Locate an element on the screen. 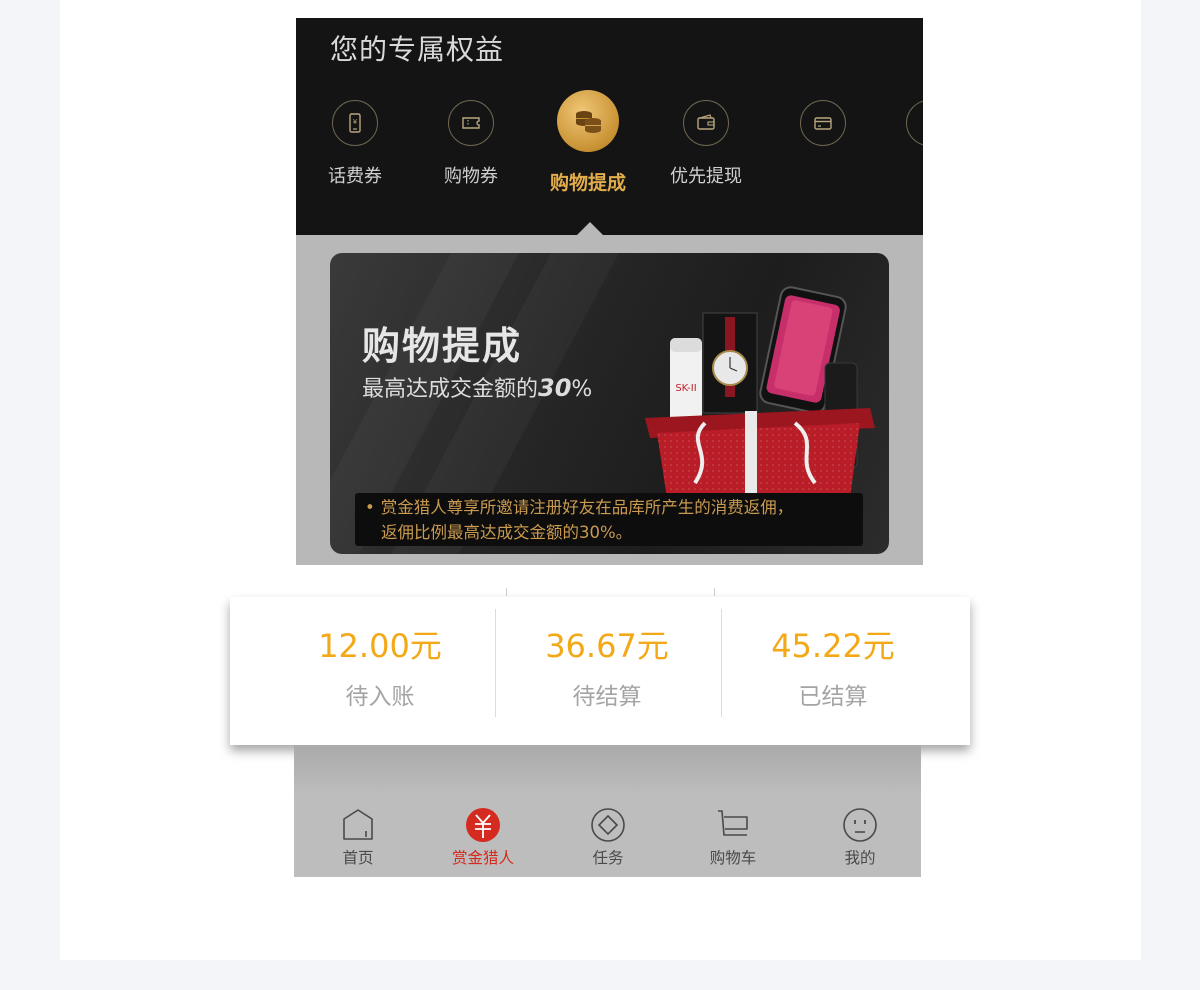 Image resolution: width=1200 pixels, height=990 pixels. commission-banner: 购物提成 最高达成交金额的30% SK-II SK-II is located at coordinates (609, 403).